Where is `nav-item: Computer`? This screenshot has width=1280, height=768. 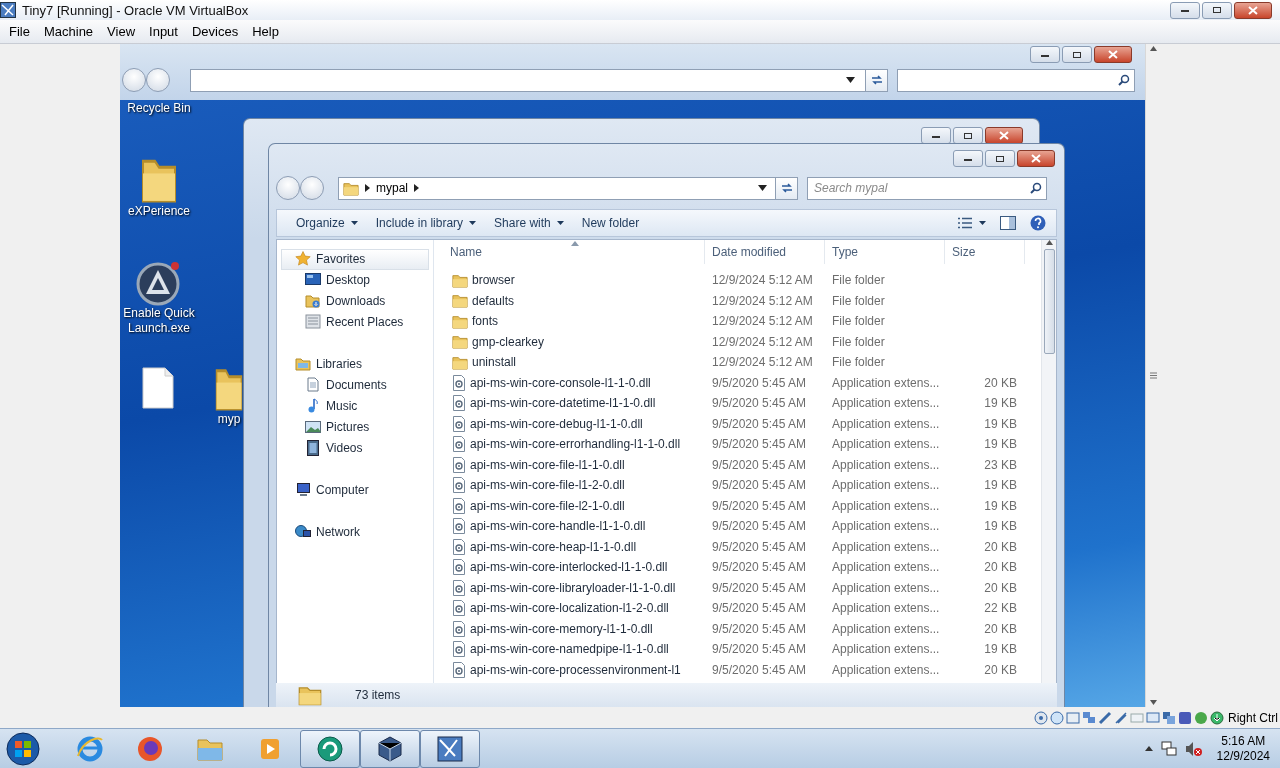
nav-item: Computer is located at coordinates (355, 490).